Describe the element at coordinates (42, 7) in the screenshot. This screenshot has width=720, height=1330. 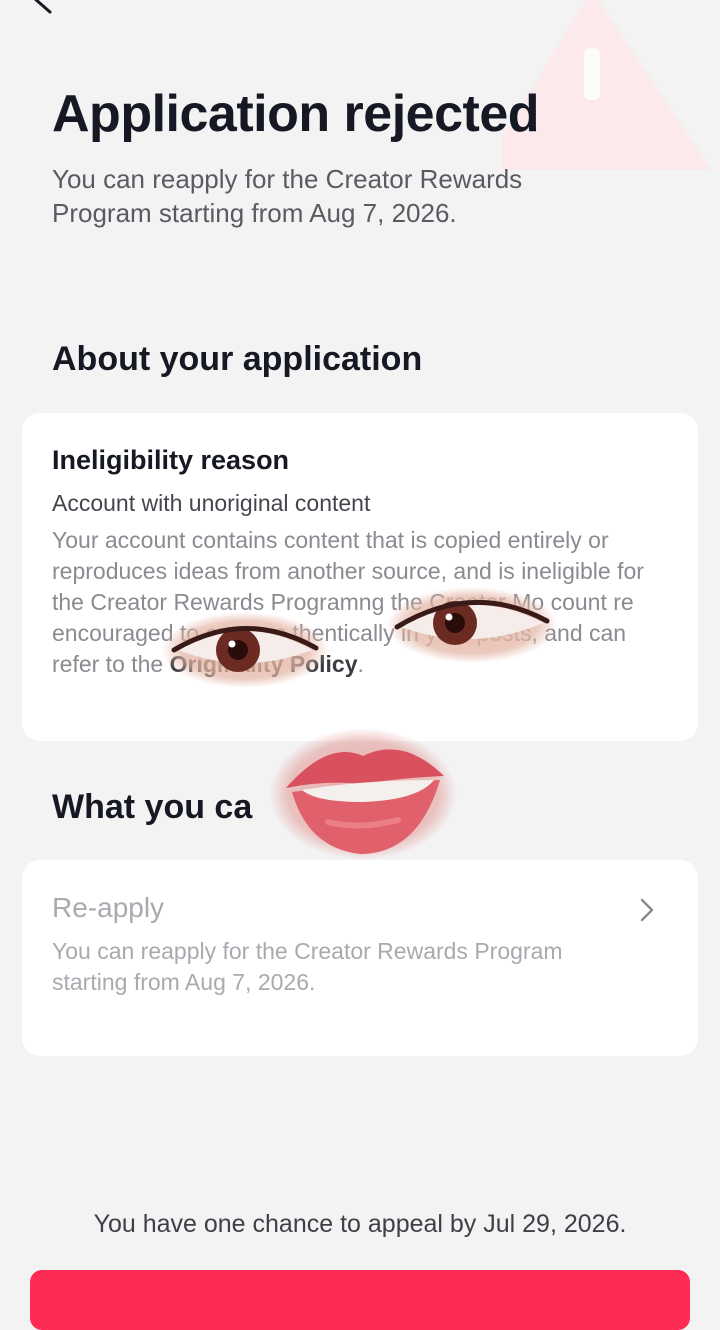
I see `chevron-left-icon` at that location.